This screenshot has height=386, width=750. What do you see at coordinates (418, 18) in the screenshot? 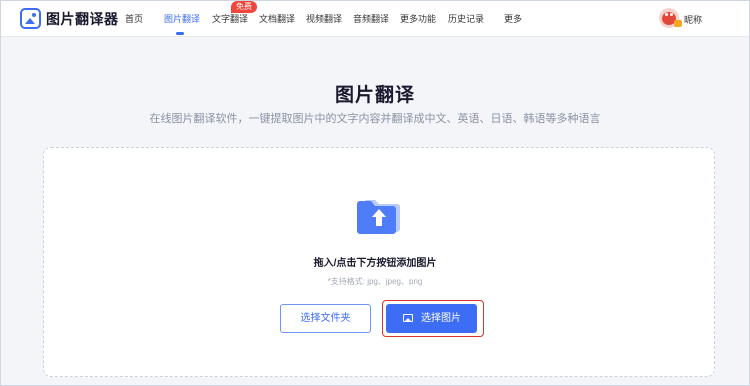
I see `nav-more-features: 更多功能` at bounding box center [418, 18].